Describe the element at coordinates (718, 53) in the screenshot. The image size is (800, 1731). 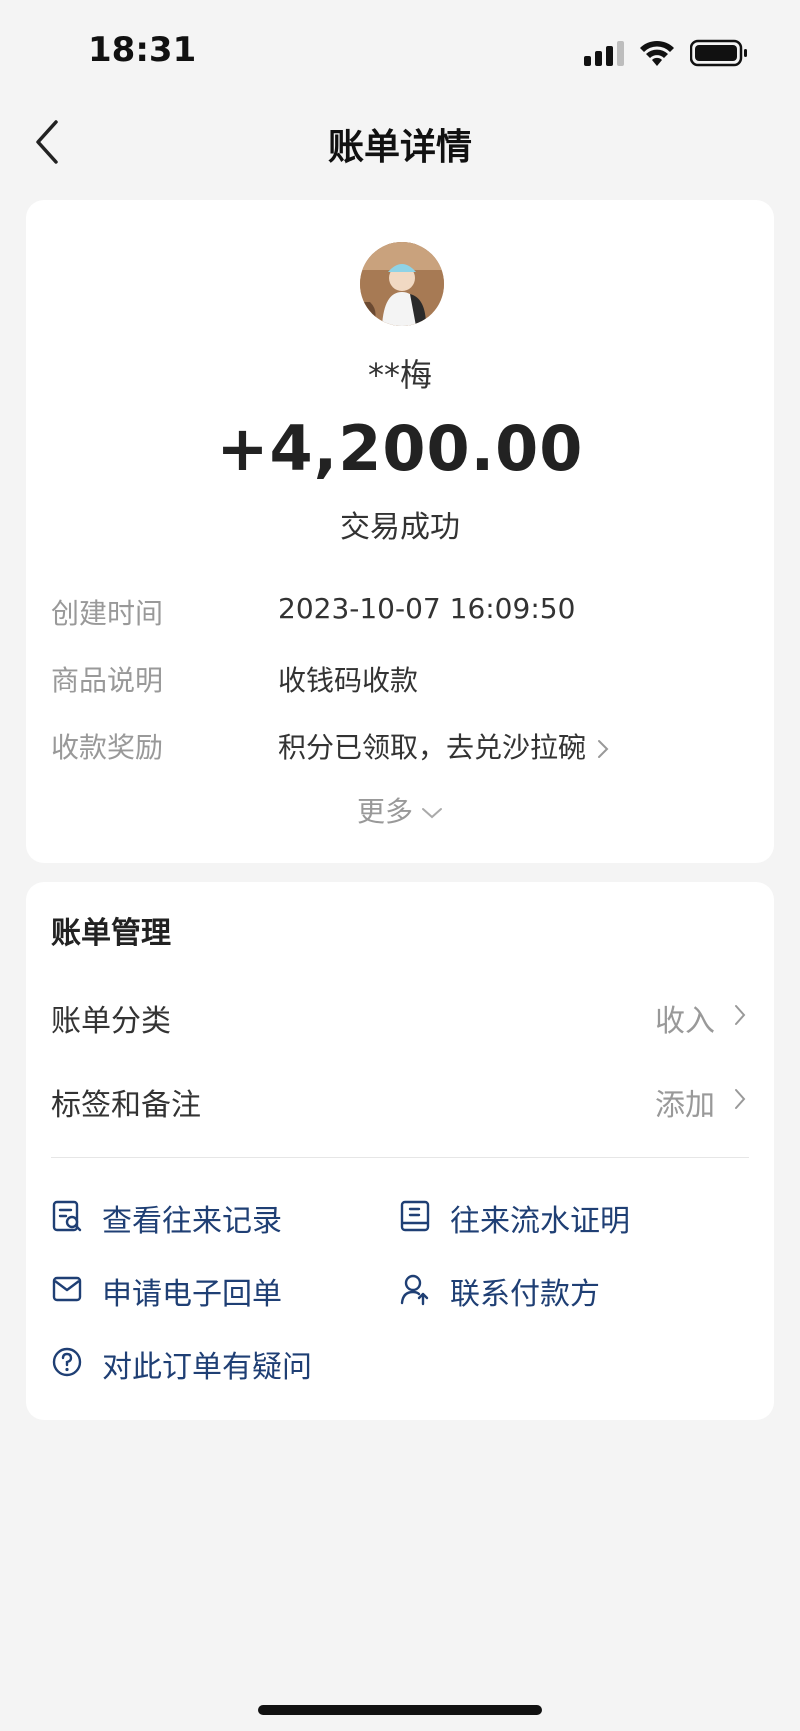
I see `battery-icon` at that location.